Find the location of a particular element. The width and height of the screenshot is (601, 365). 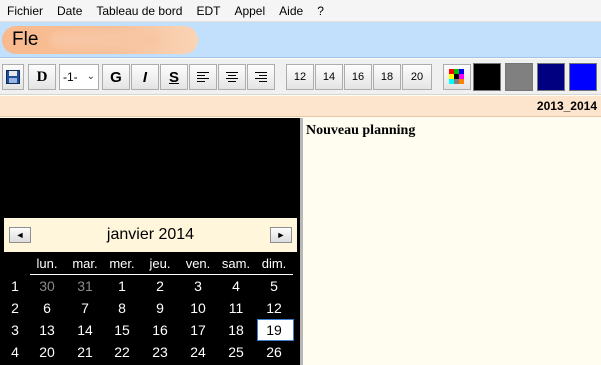

align-center-button is located at coordinates (232, 77).